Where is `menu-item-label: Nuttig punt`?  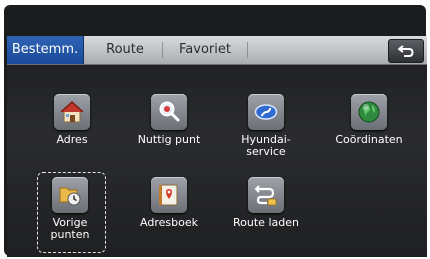
menu-item-label: Nuttig punt is located at coordinates (169, 139).